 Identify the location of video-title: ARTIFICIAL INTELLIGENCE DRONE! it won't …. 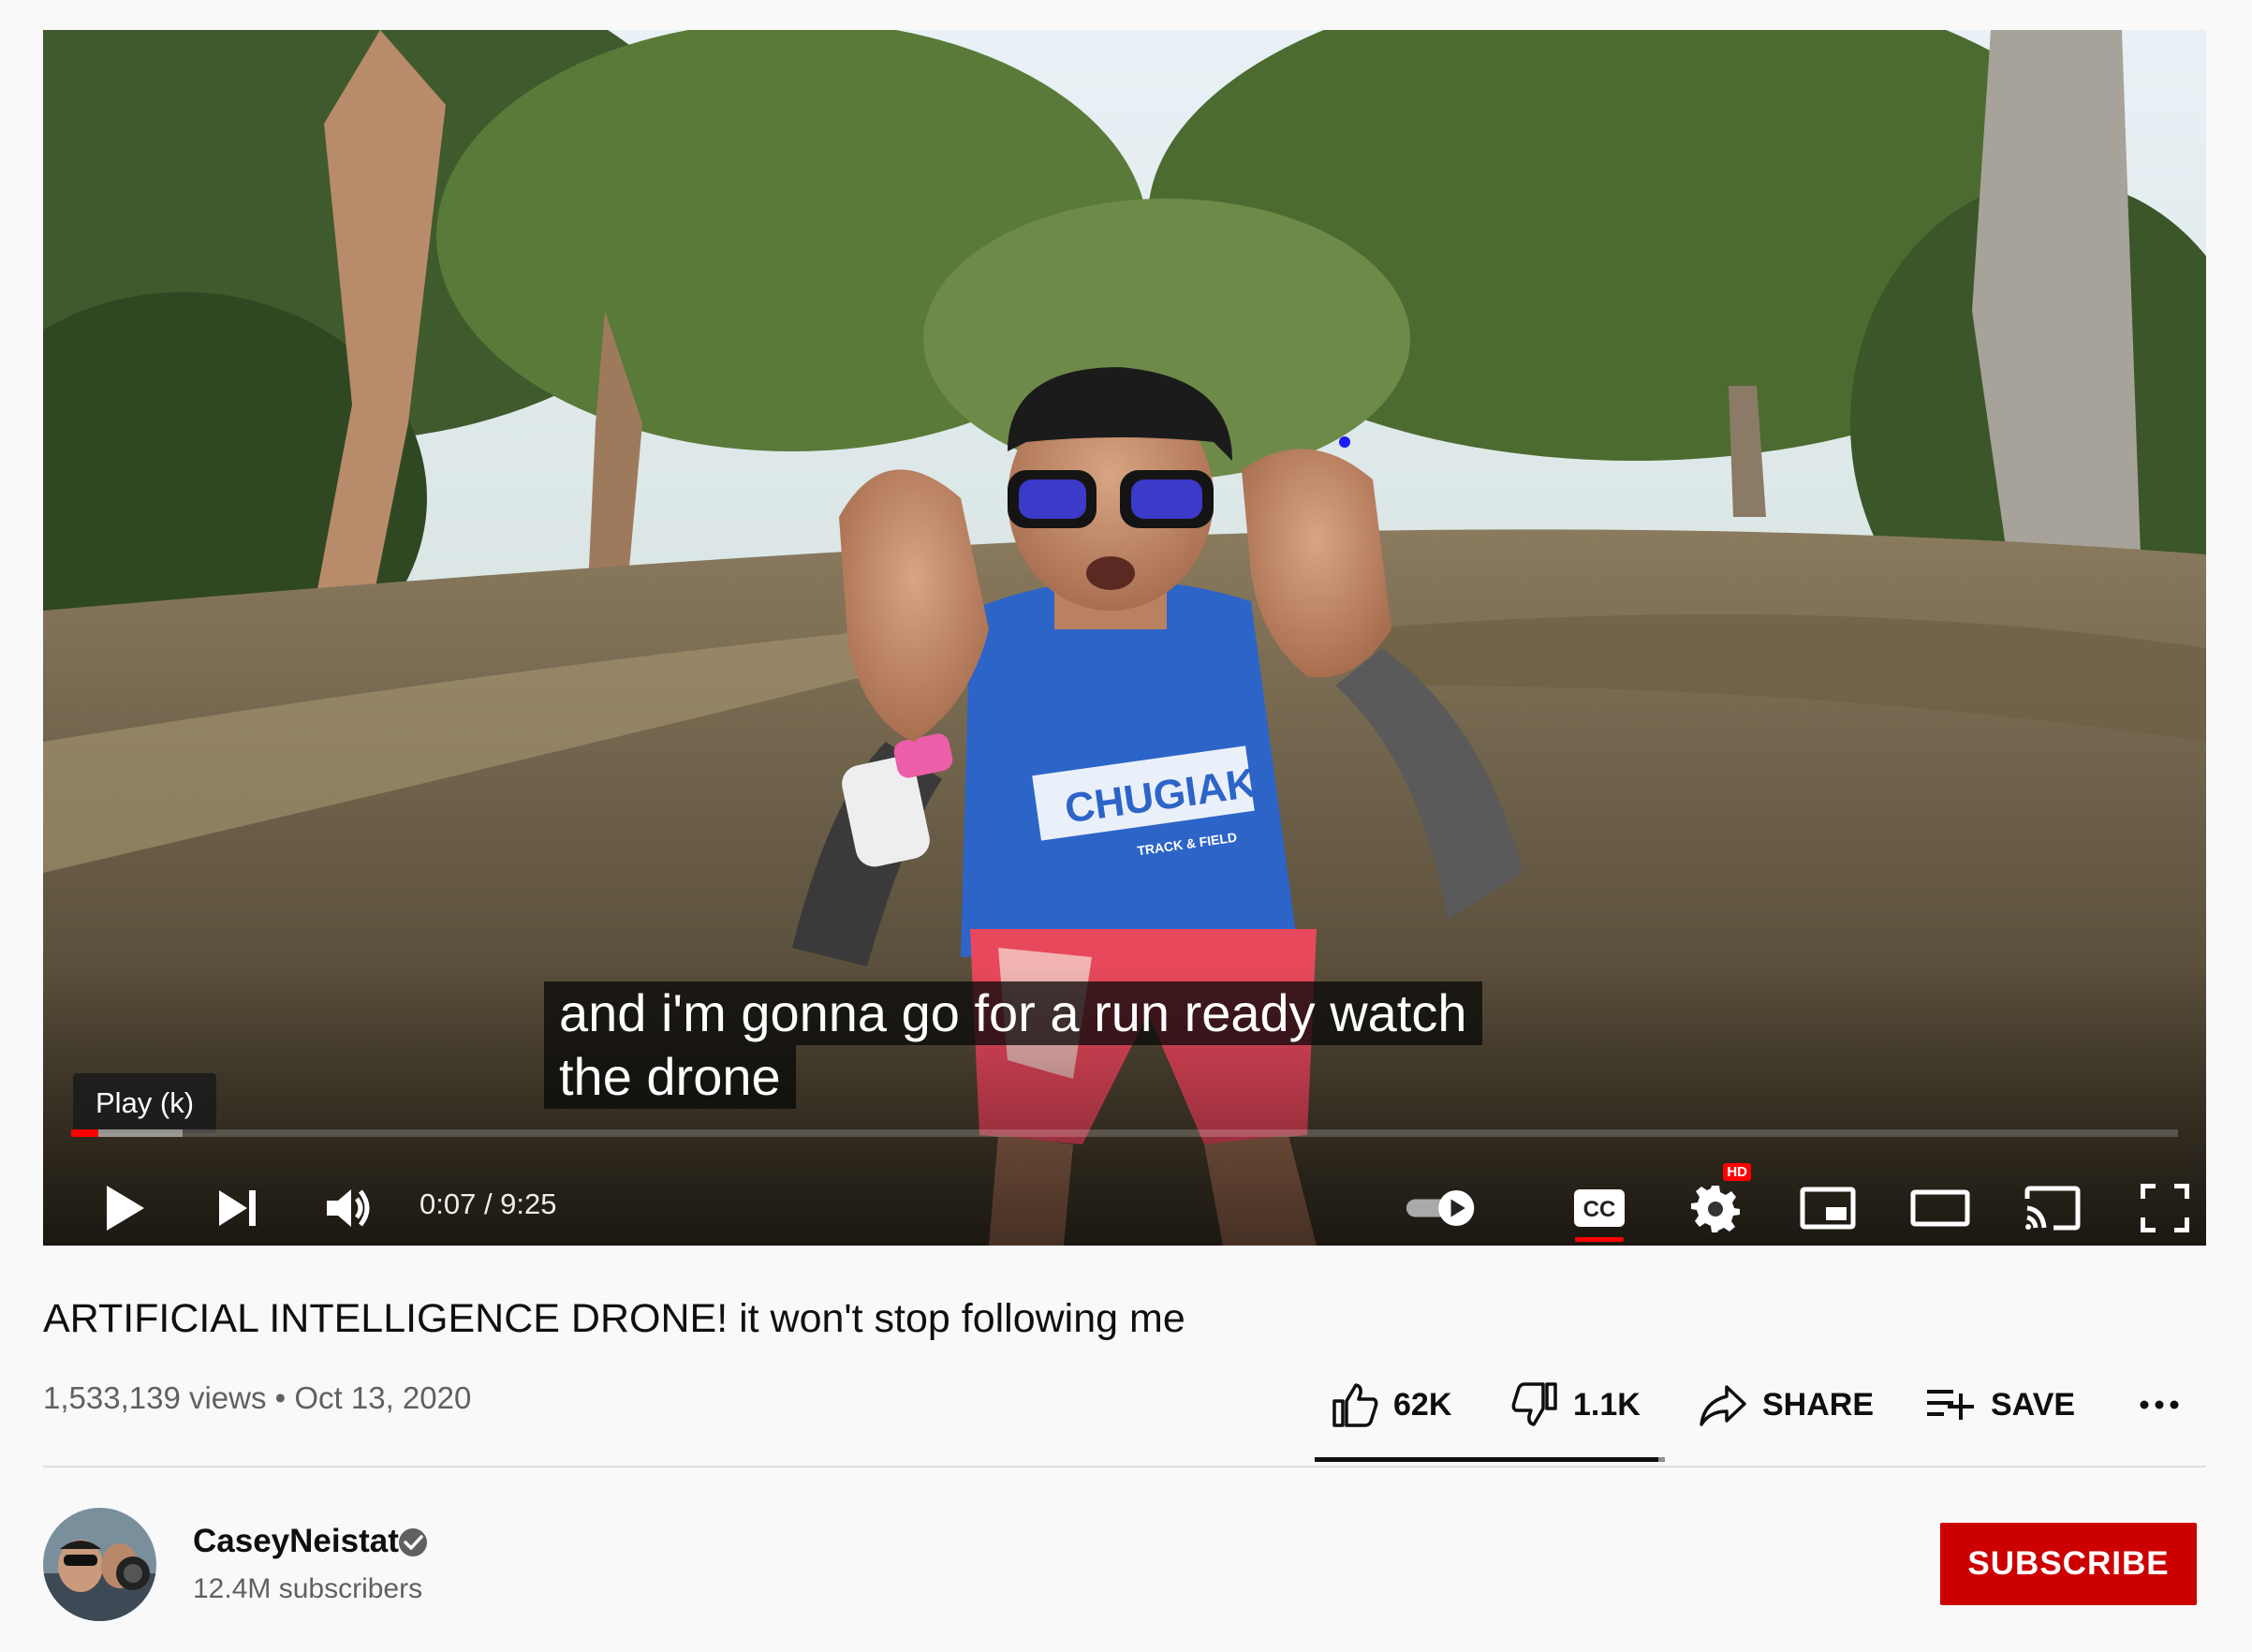
(614, 1318).